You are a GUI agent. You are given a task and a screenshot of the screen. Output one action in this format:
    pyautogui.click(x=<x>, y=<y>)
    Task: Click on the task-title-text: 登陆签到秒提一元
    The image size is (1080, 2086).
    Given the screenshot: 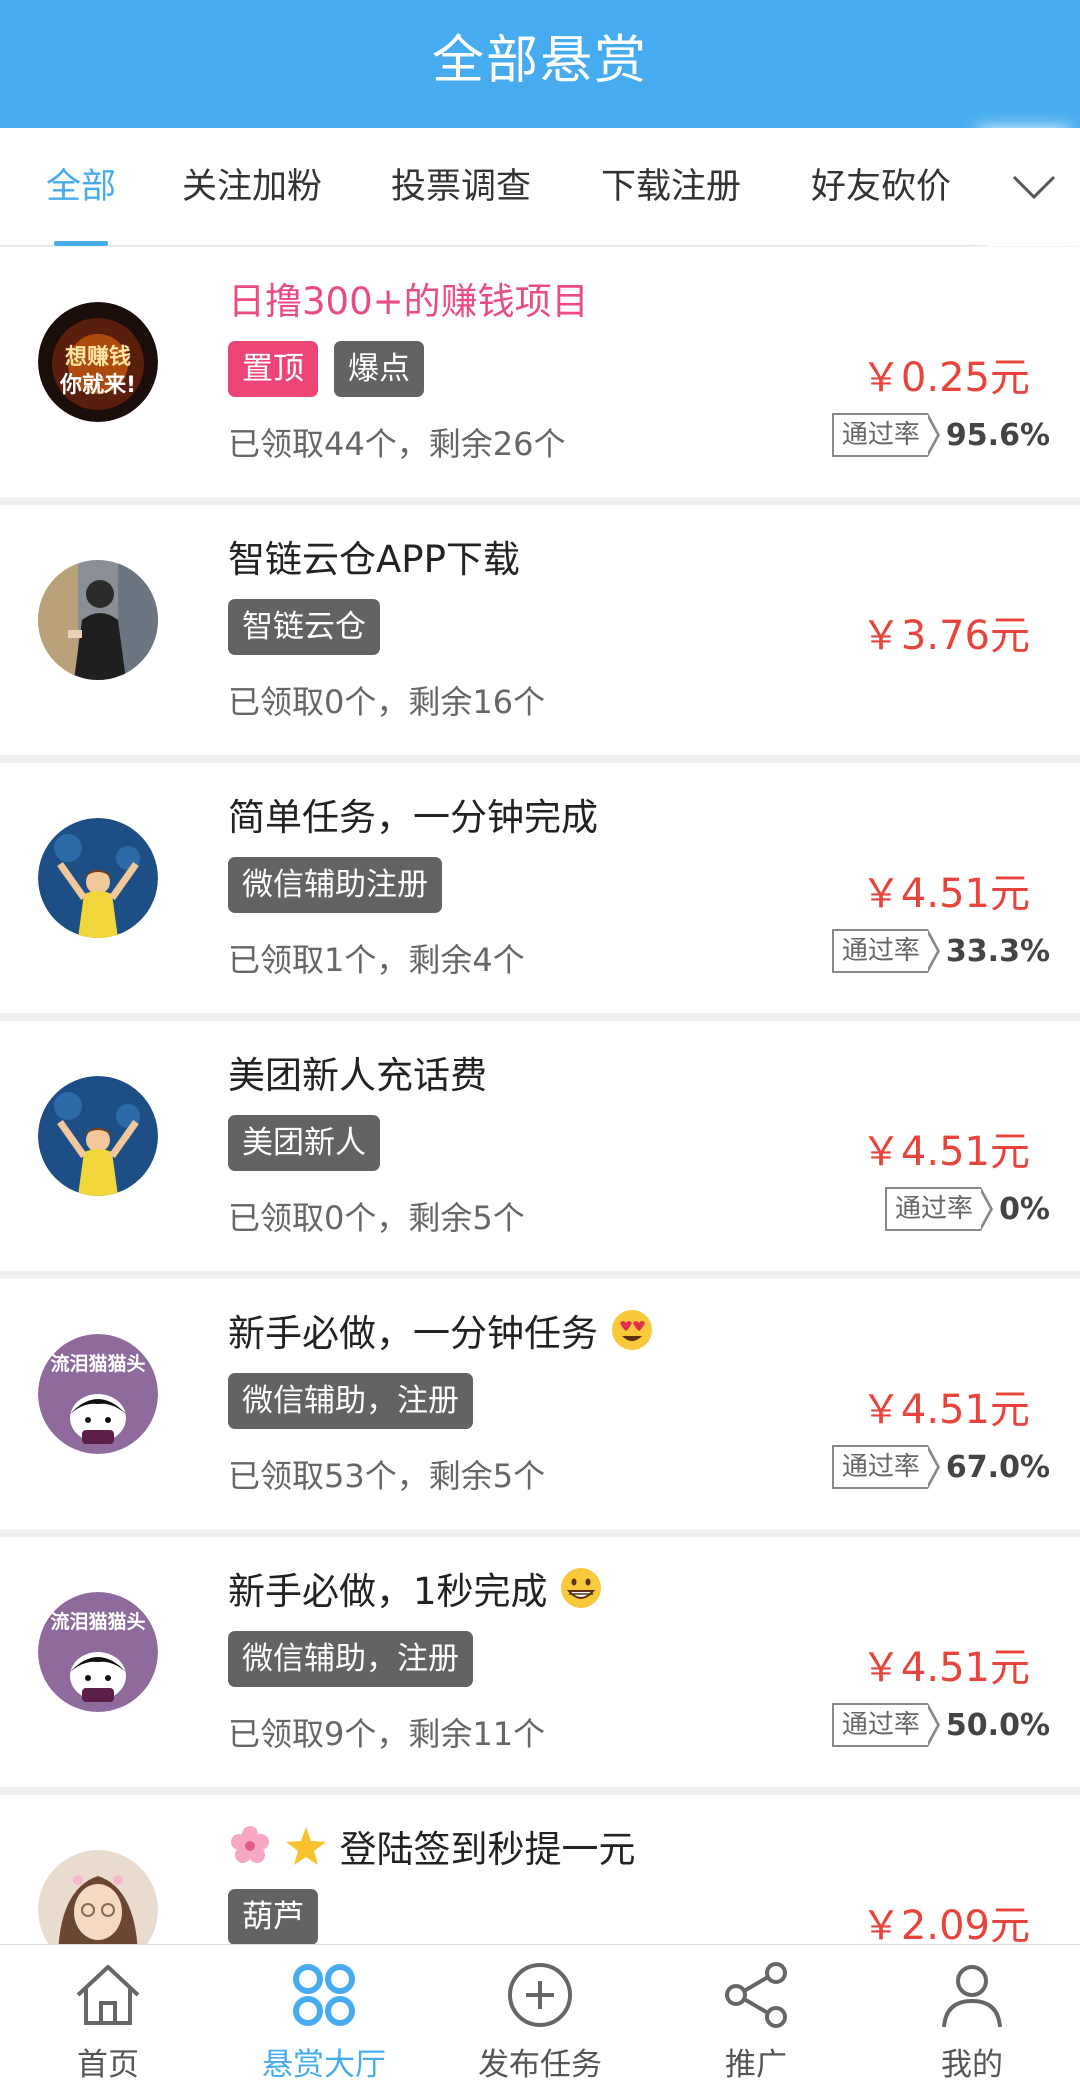 What is the action you would take?
    pyautogui.click(x=487, y=1849)
    